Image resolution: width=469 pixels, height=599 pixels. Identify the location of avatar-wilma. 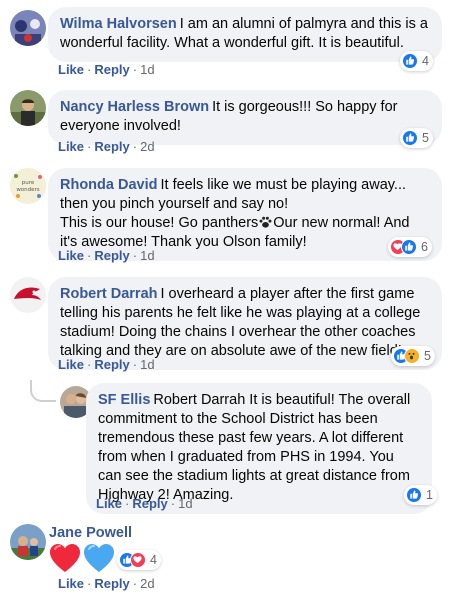
(28, 28).